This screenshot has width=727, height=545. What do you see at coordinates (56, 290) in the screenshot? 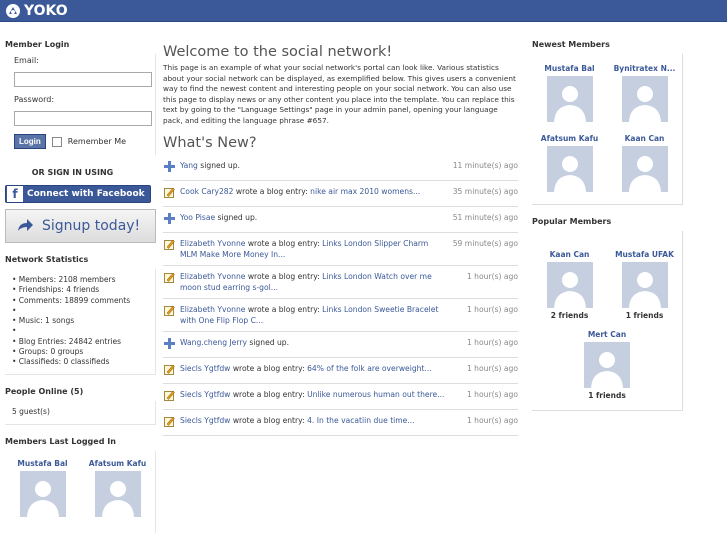
I see `stat-item: • Friendships: 4 friends` at bounding box center [56, 290].